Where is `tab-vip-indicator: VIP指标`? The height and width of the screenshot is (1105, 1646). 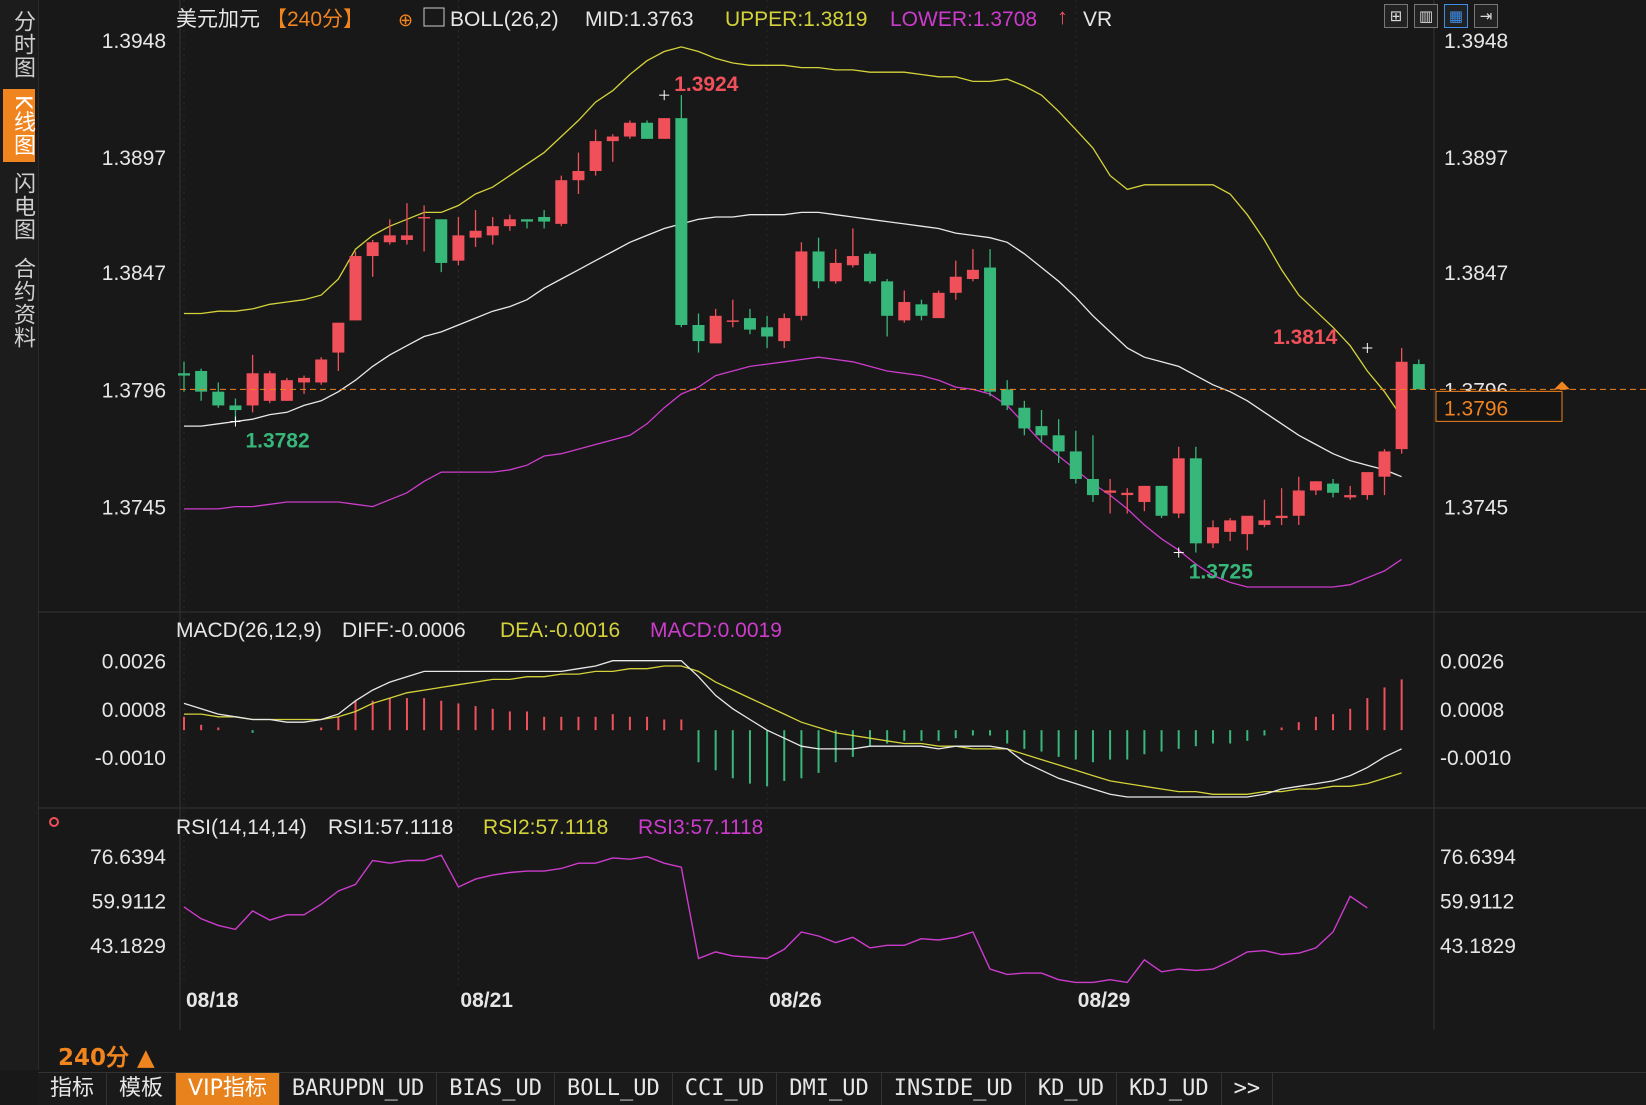
tab-vip-indicator: VIP指标 is located at coordinates (228, 1089).